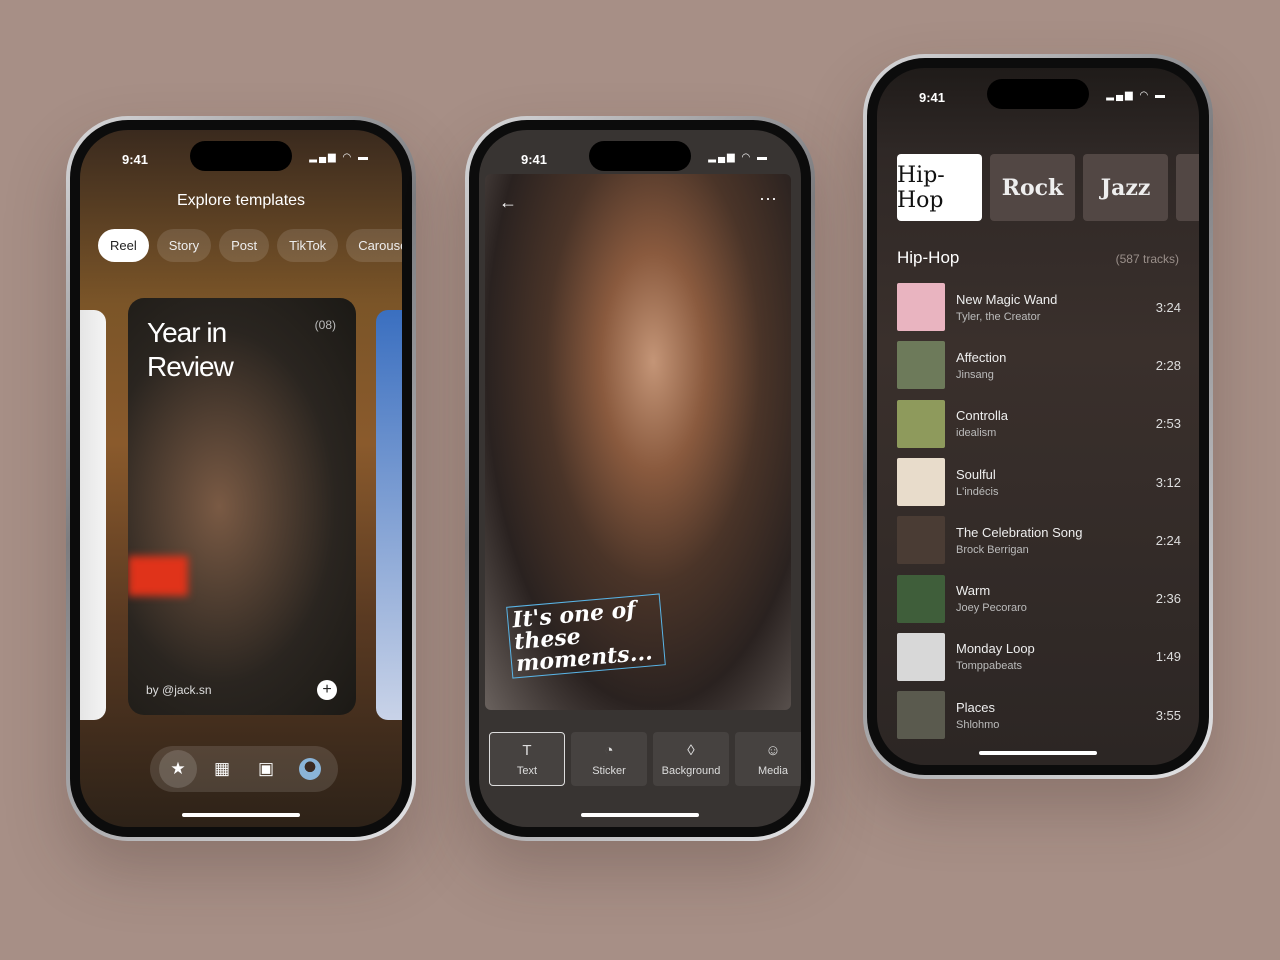  I want to click on track-row: Controlla idealism 2:53, so click(1039, 424).